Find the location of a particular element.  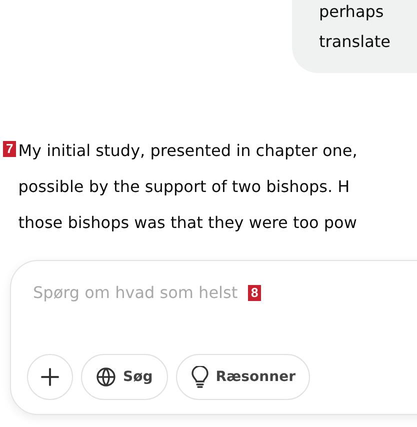

marker-badge: 7 is located at coordinates (9, 149).